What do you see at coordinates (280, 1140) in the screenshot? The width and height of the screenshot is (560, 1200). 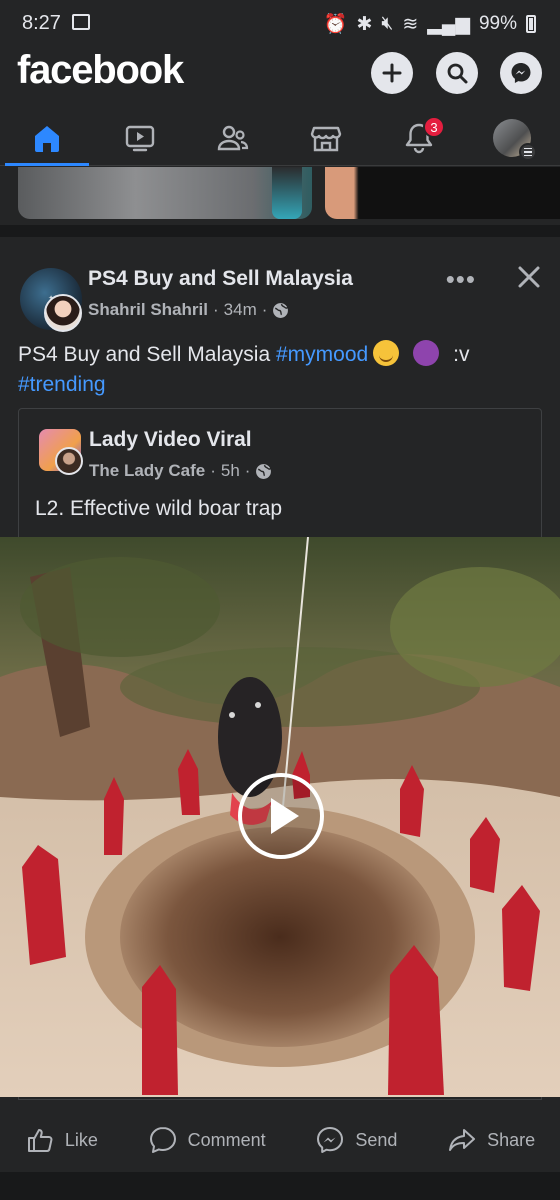 I see `post-actions: Like Comment Send Share` at bounding box center [280, 1140].